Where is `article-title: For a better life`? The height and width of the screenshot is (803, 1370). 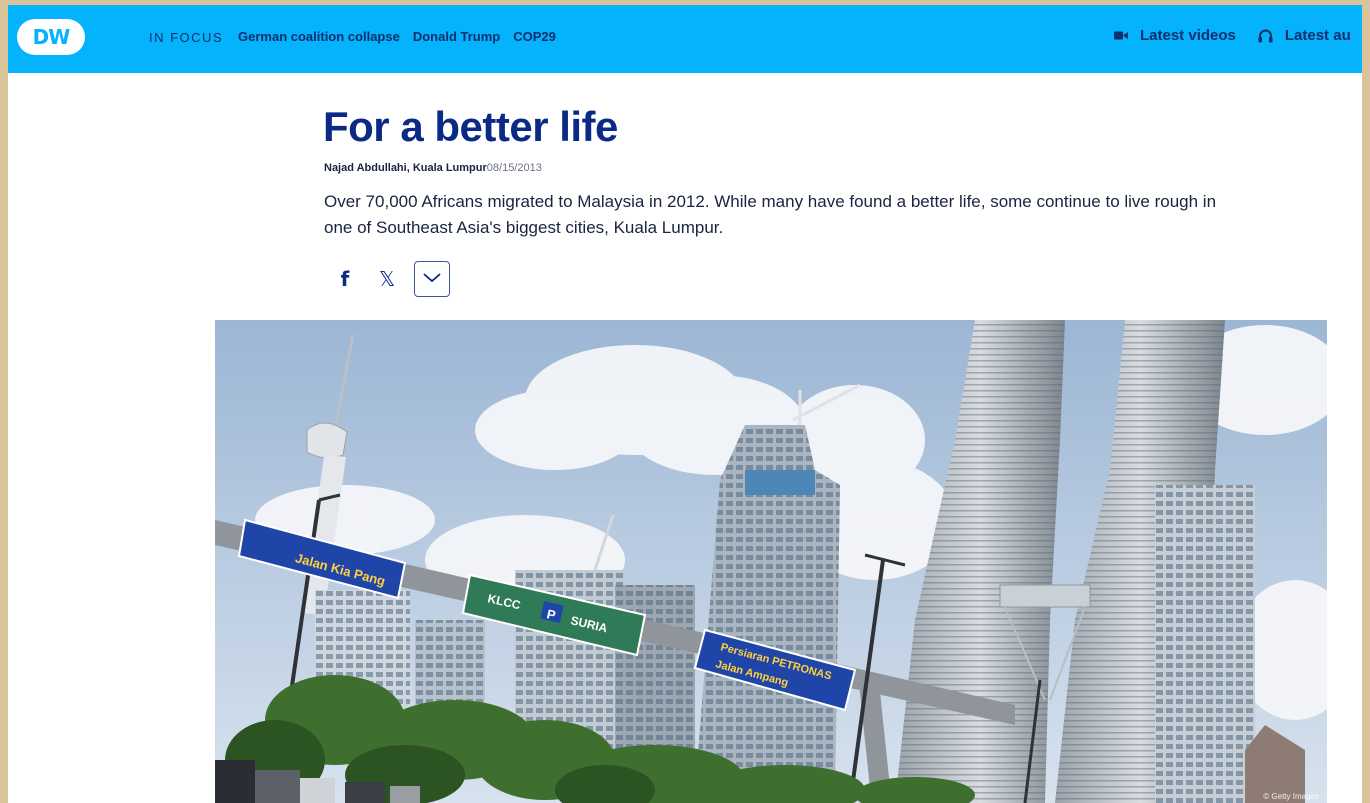 article-title: For a better life is located at coordinates (470, 126).